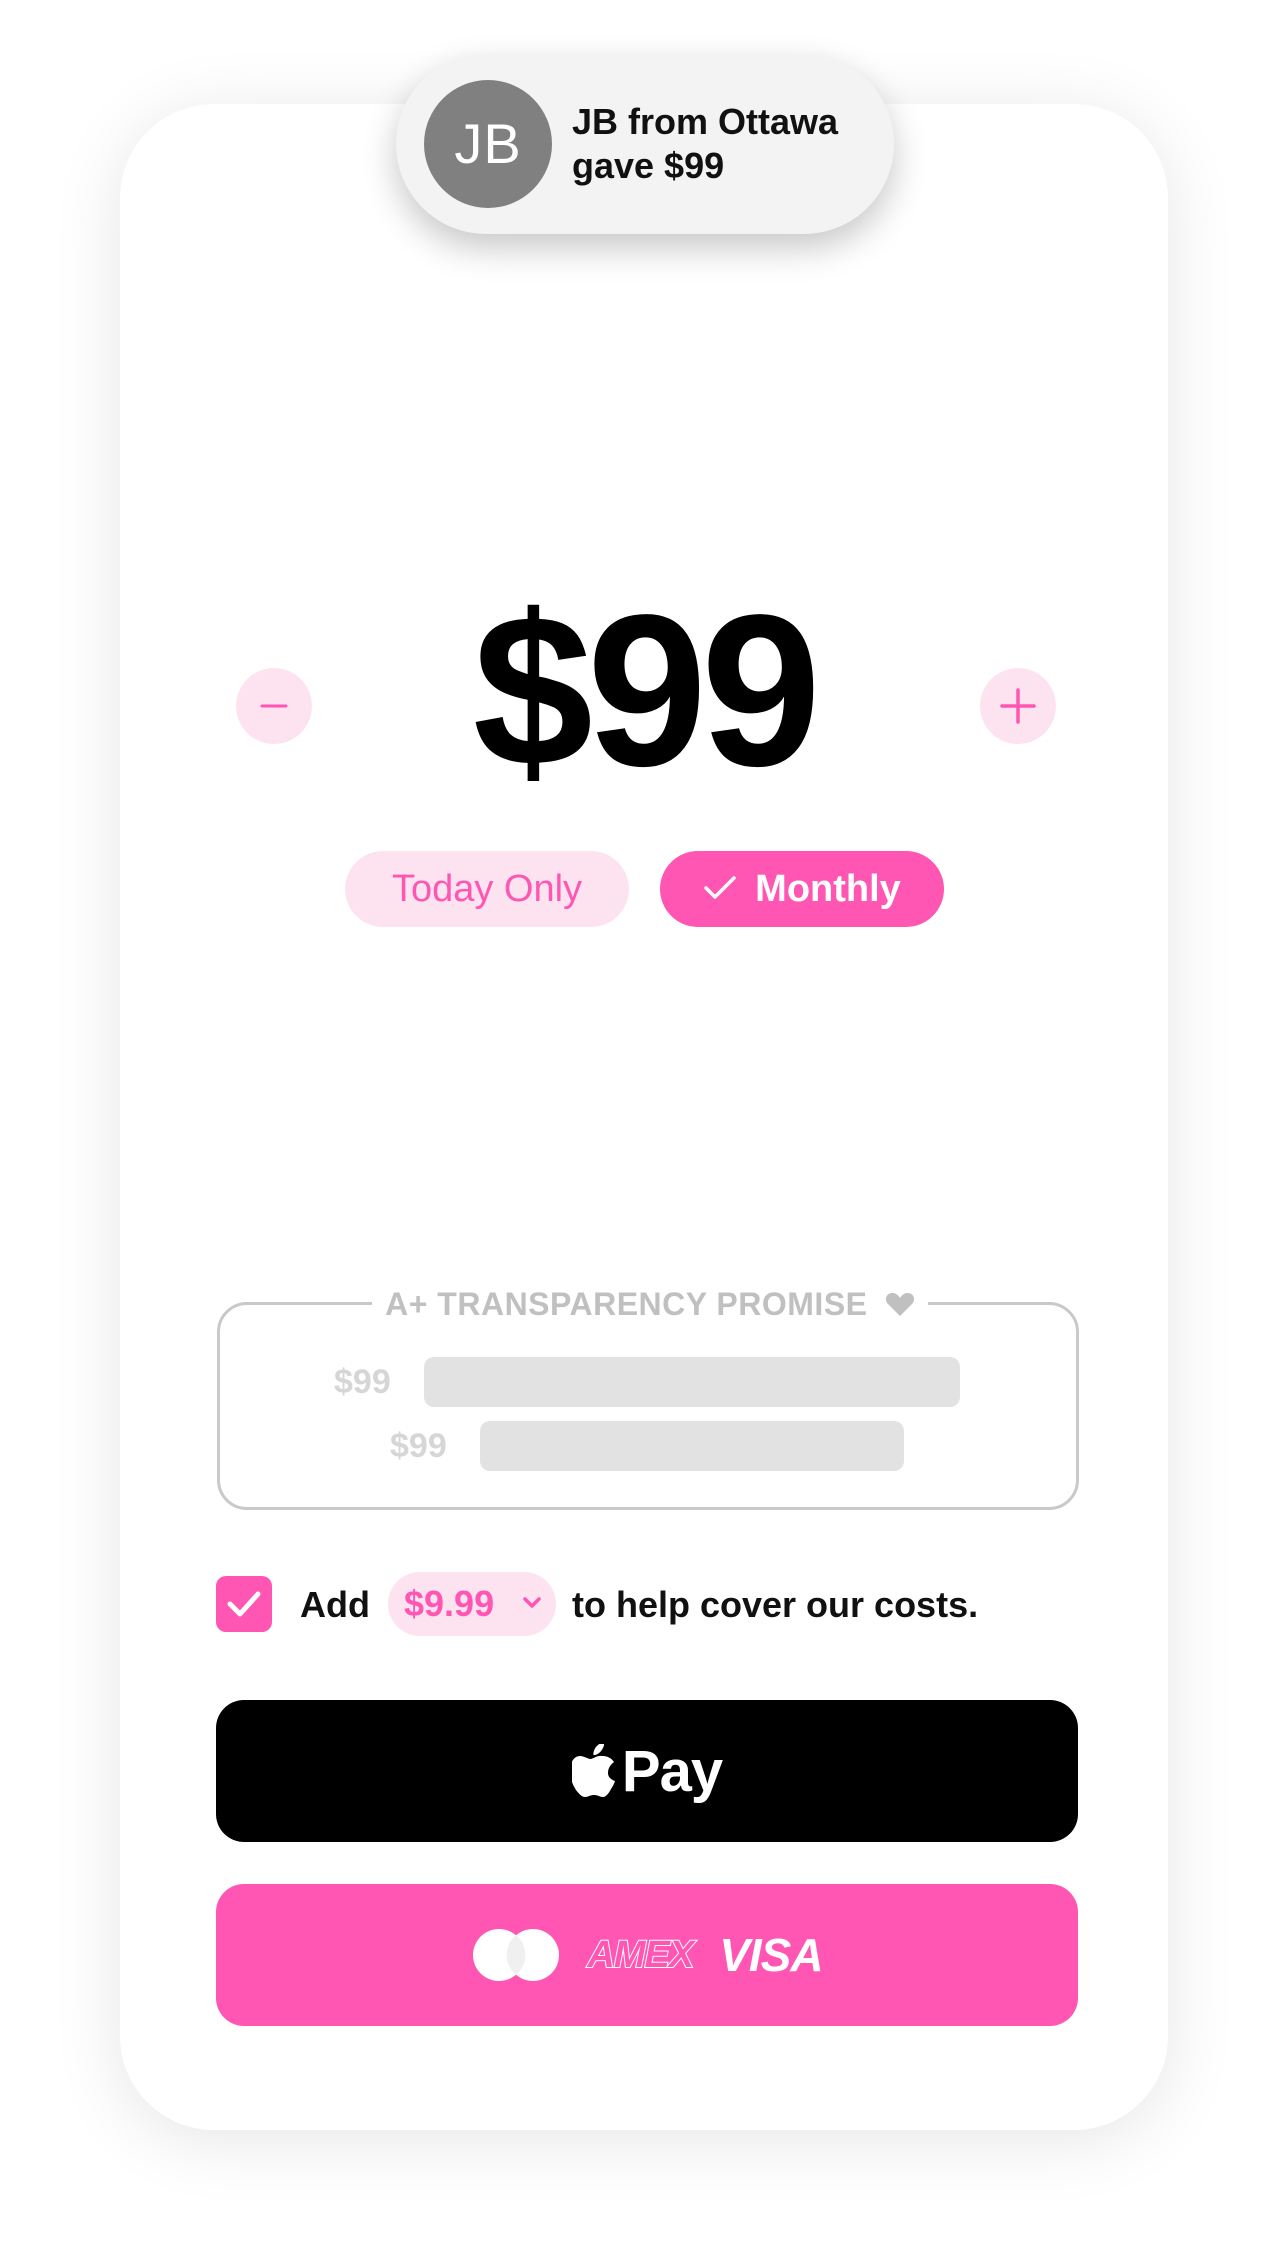 This screenshot has height=2268, width=1288. What do you see at coordinates (646, 690) in the screenshot?
I see `donation-amount: $99` at bounding box center [646, 690].